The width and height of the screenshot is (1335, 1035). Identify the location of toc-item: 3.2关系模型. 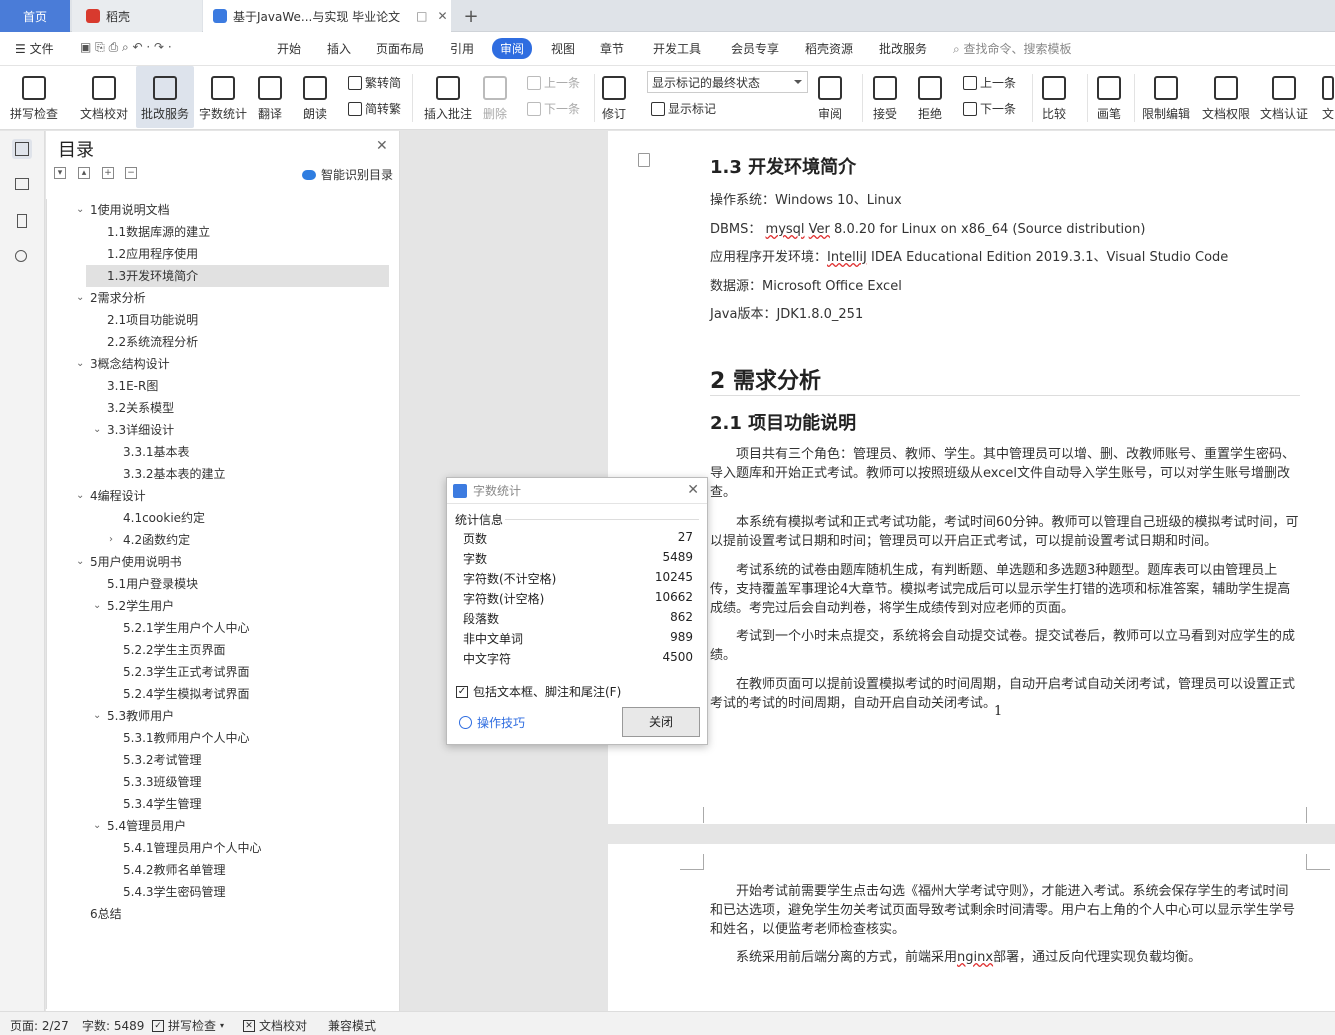
(223, 408).